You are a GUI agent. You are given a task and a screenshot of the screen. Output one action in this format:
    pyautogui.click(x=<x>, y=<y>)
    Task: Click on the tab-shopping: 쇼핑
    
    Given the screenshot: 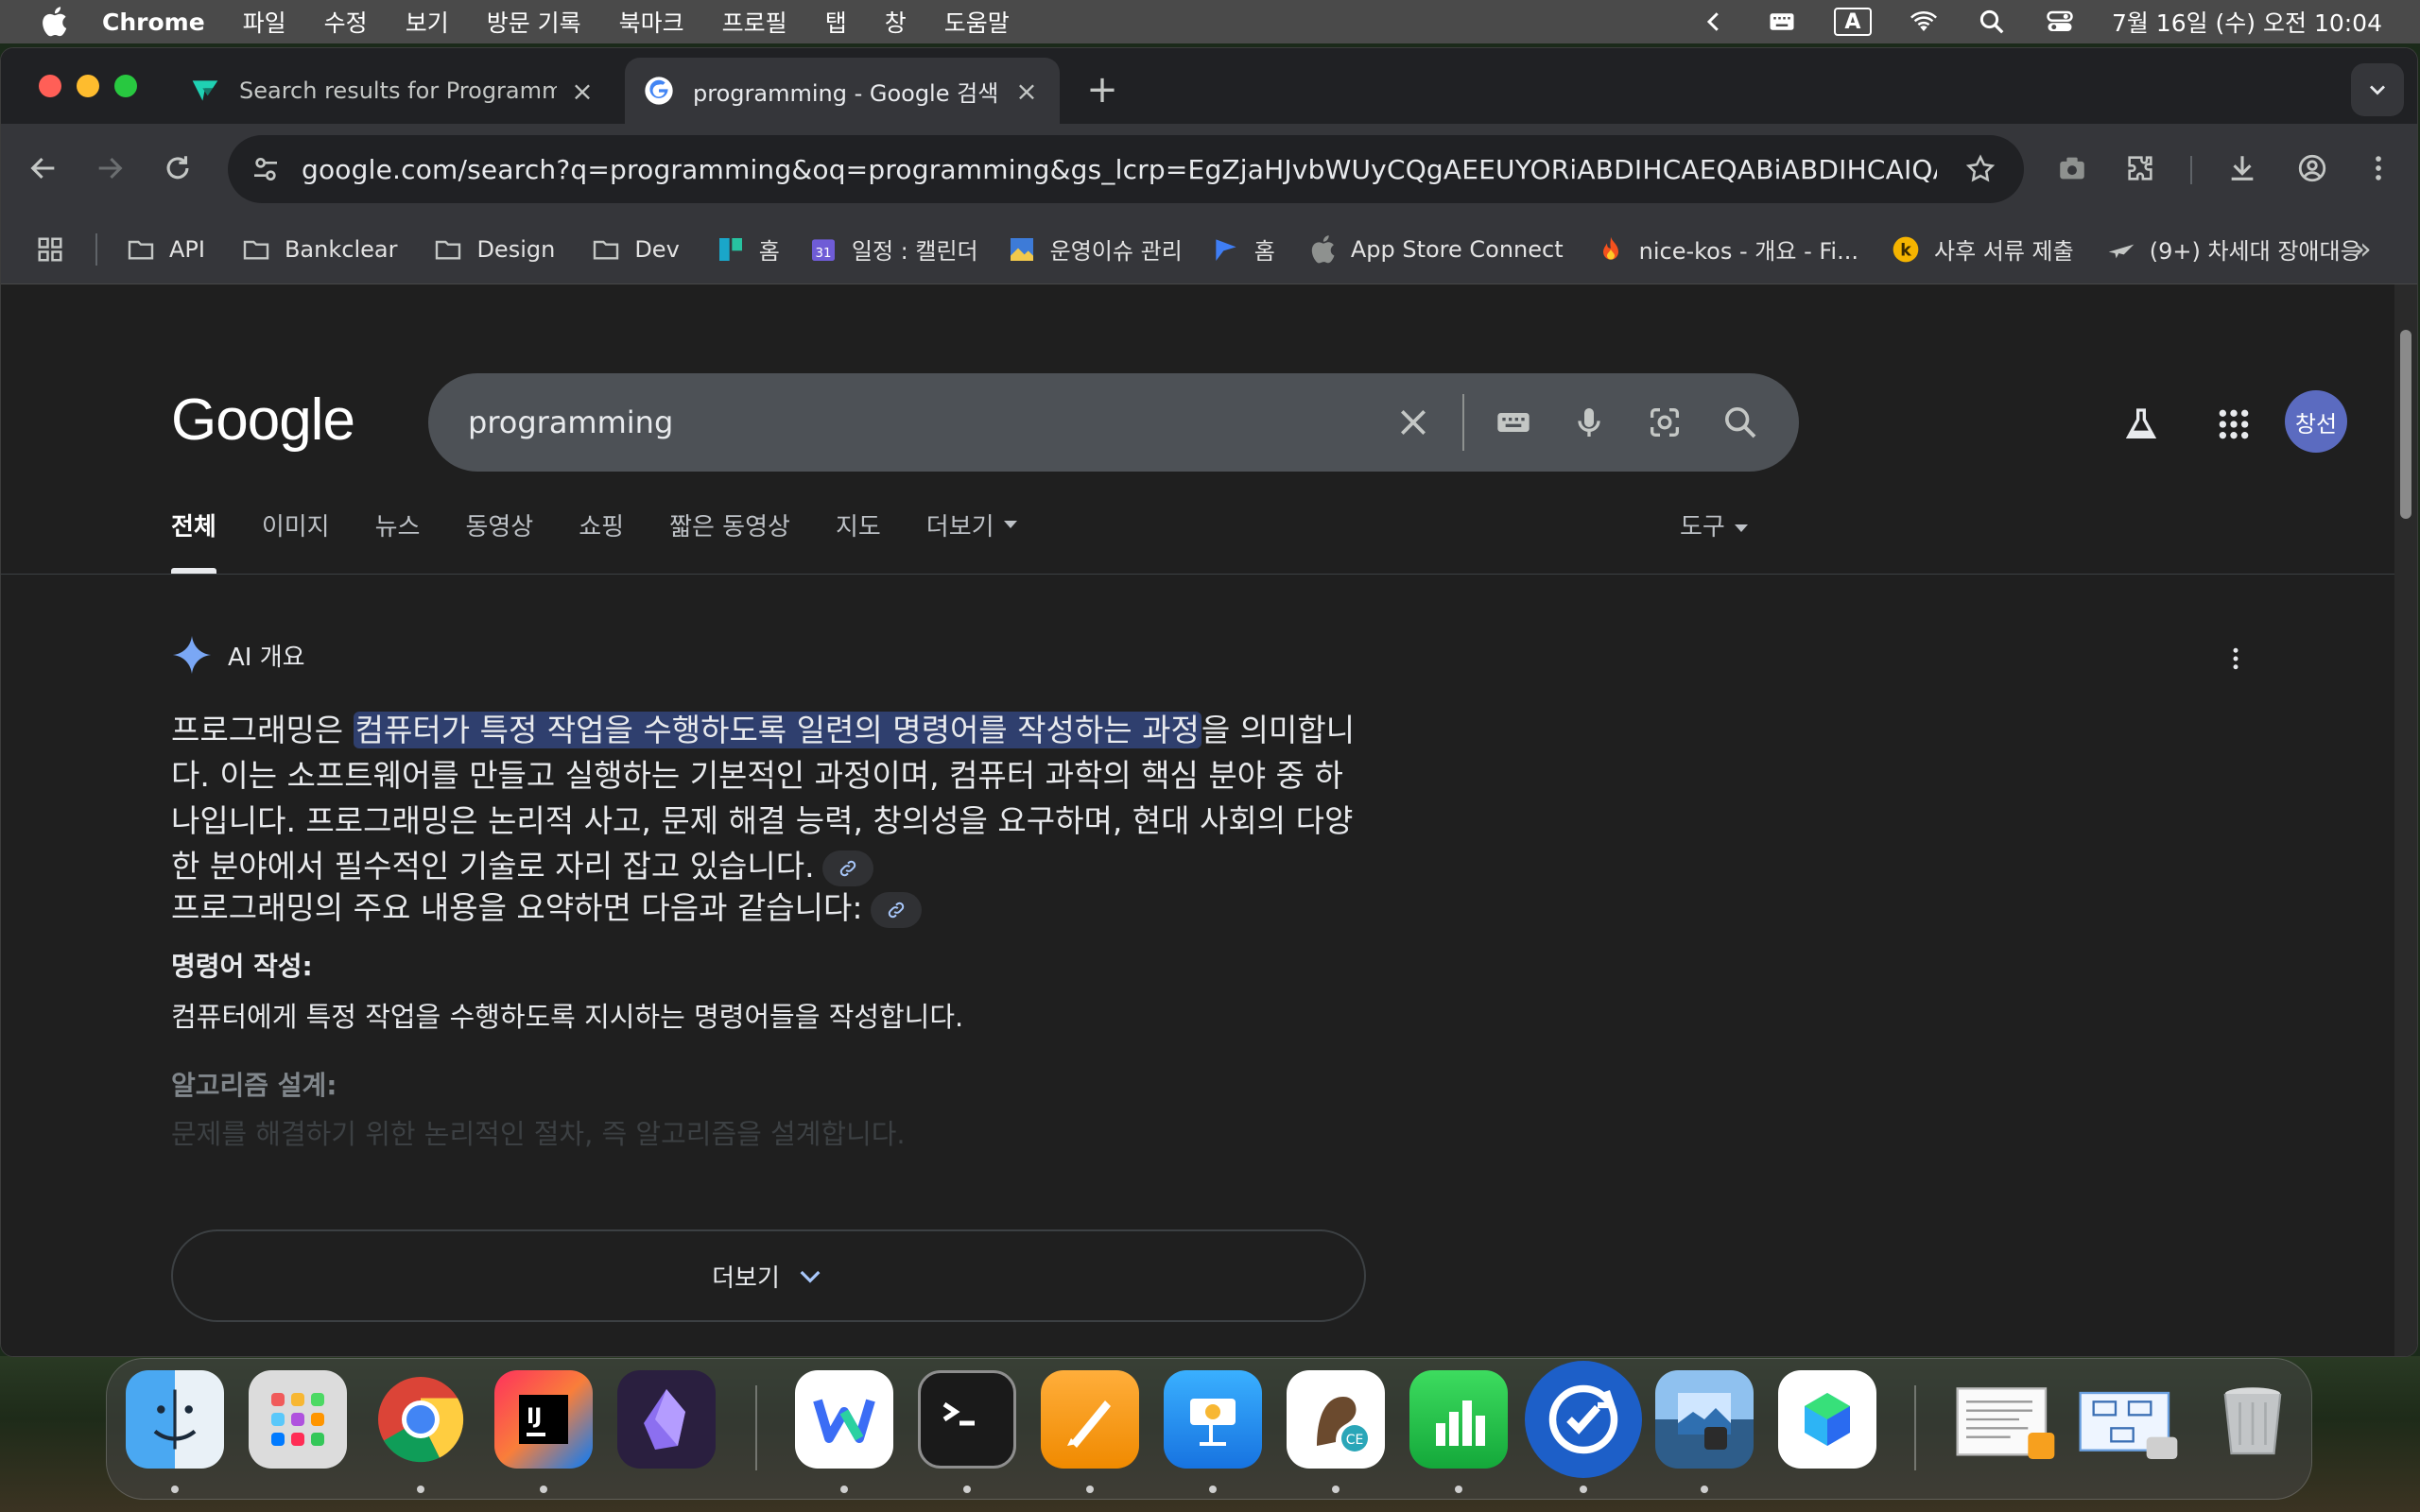 What is the action you would take?
    pyautogui.click(x=601, y=540)
    